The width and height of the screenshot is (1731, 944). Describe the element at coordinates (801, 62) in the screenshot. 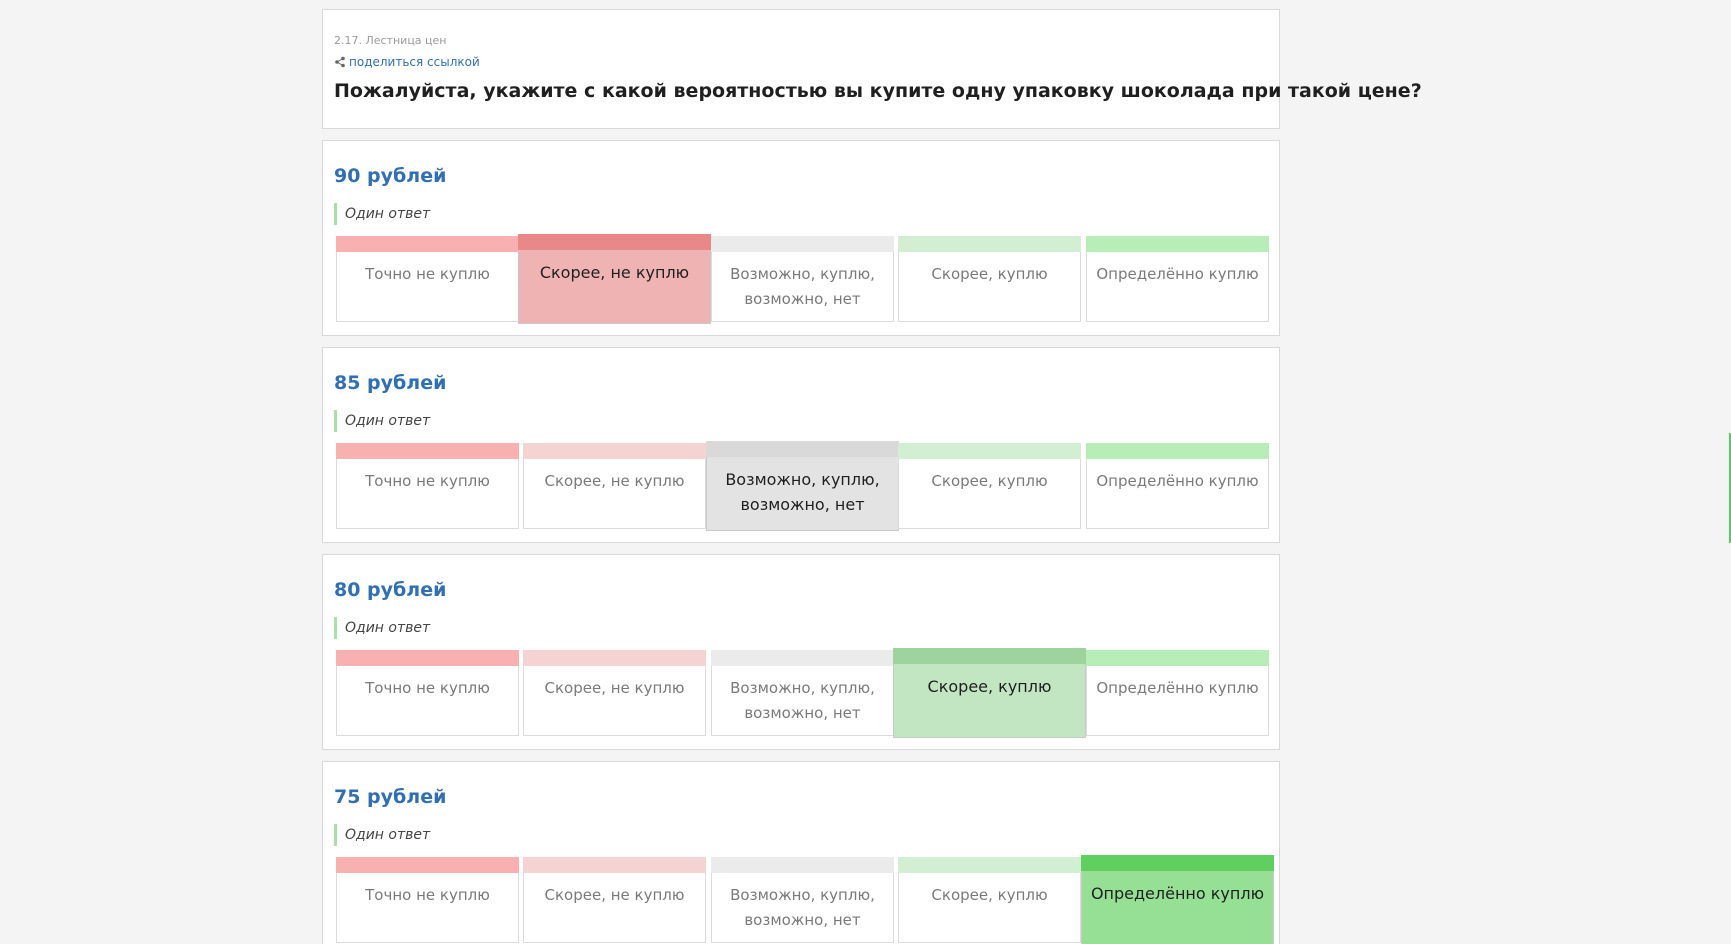

I see `share-link: поделиться ссылкой` at that location.